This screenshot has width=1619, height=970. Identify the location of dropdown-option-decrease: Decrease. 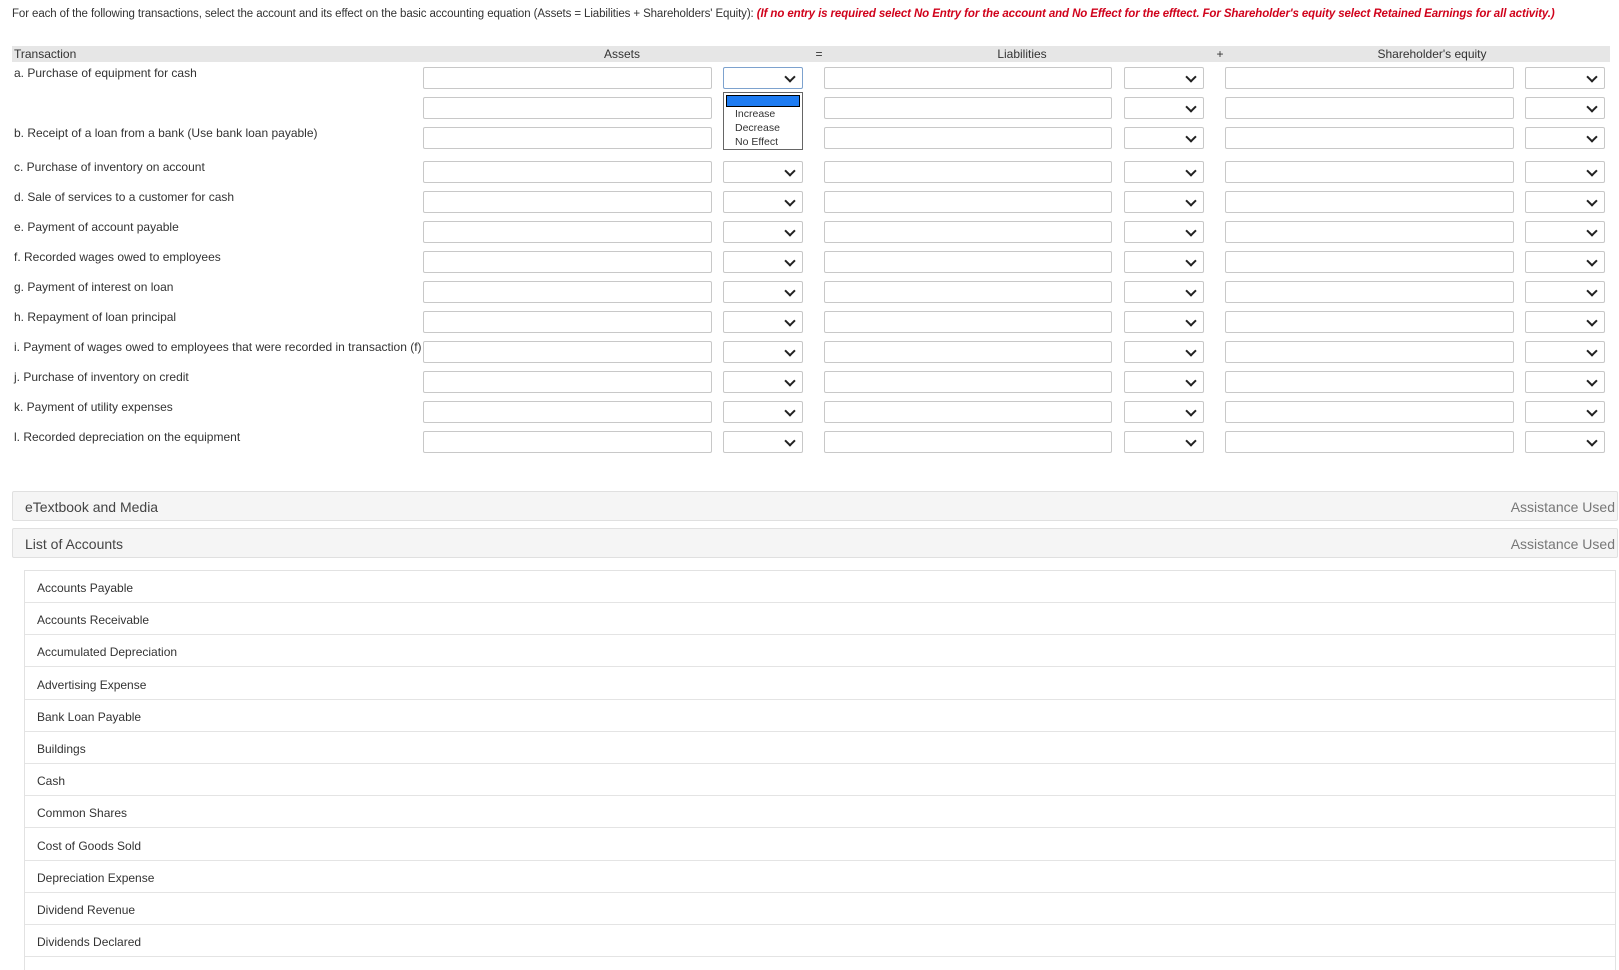
(757, 128).